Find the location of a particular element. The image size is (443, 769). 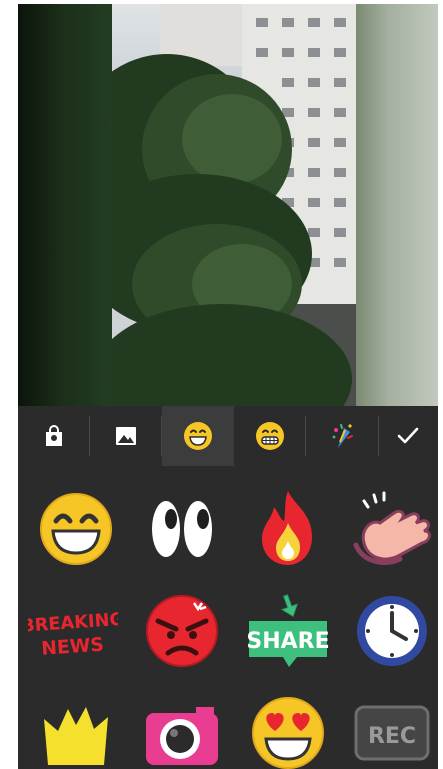

tab-emoji-grin is located at coordinates (198, 436).